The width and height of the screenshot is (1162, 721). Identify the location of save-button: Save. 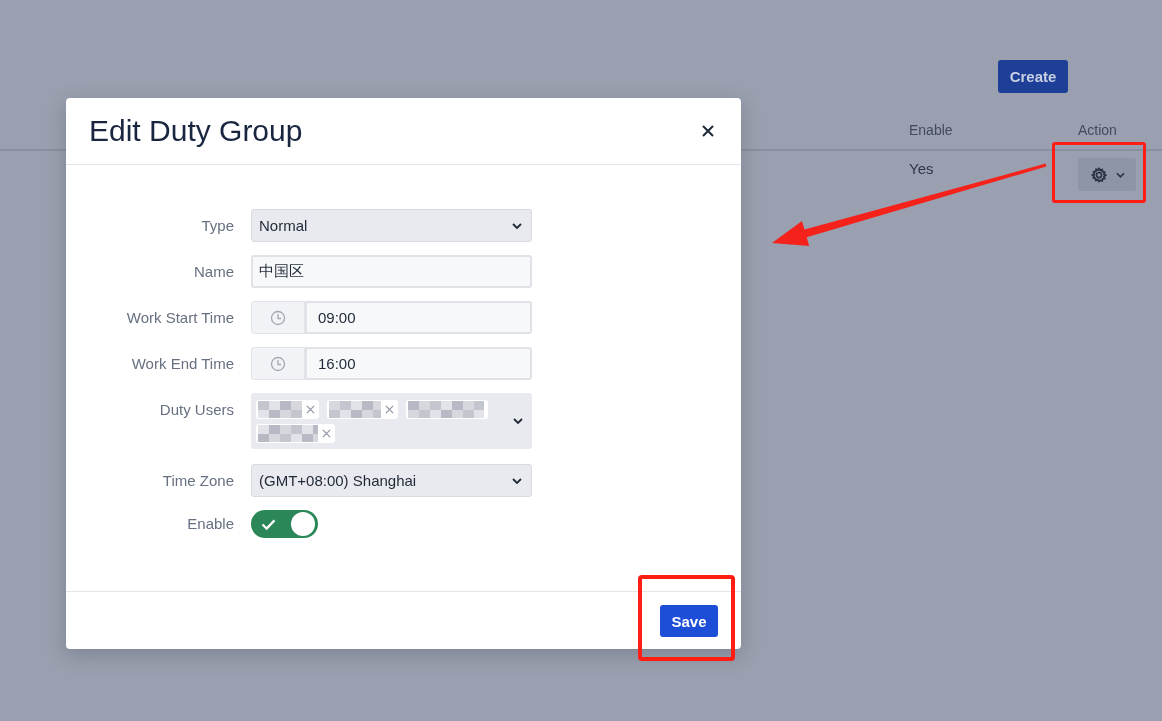
(689, 621).